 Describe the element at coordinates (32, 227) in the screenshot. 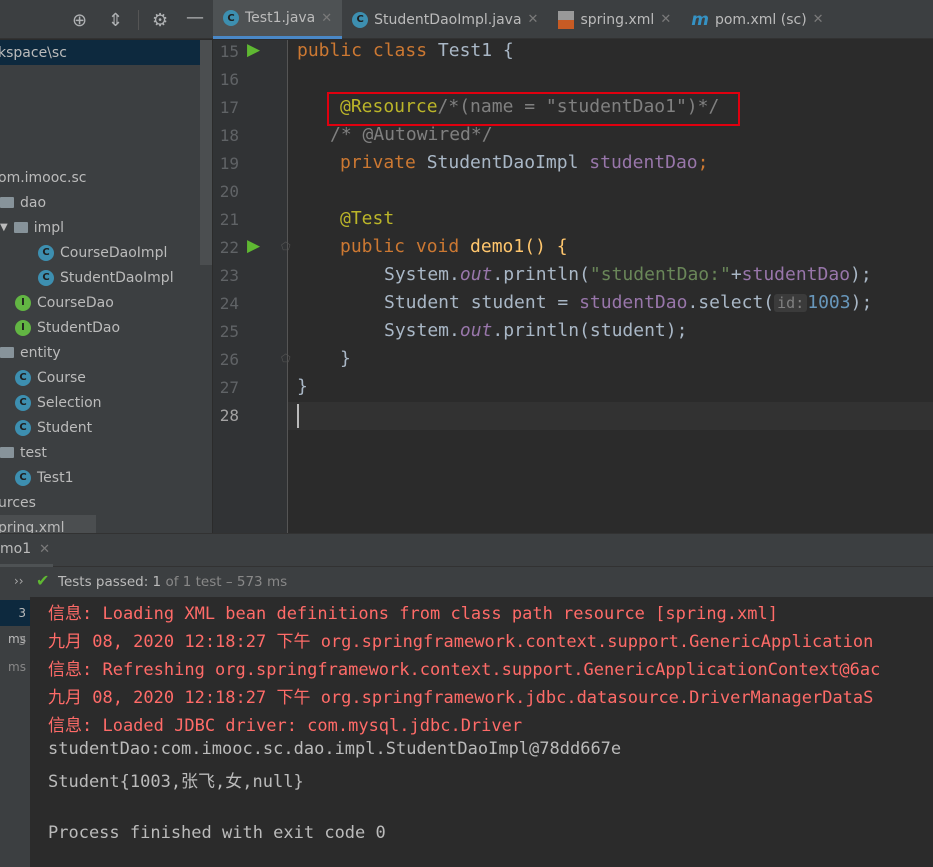

I see `tree-item: ▼ impl` at that location.